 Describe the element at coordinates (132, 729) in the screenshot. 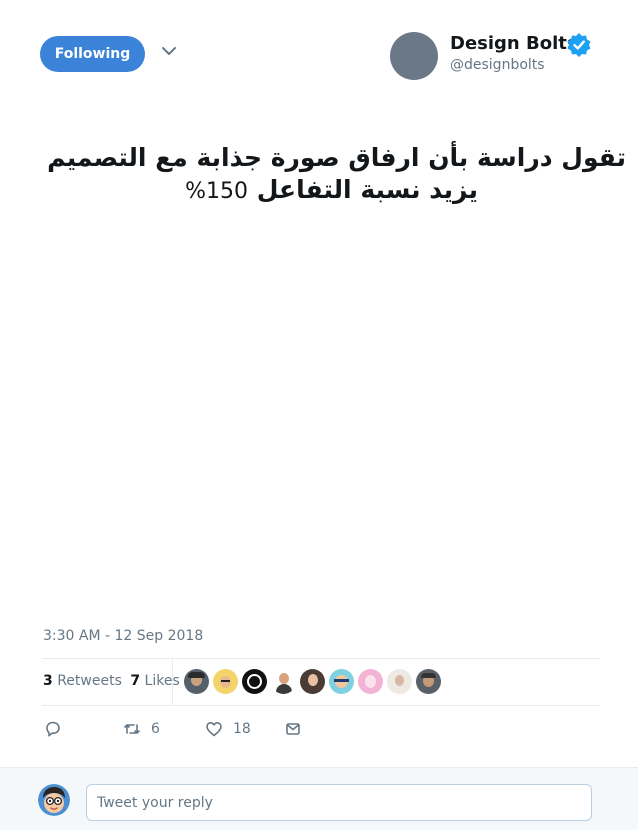

I see `retweet-icon` at that location.